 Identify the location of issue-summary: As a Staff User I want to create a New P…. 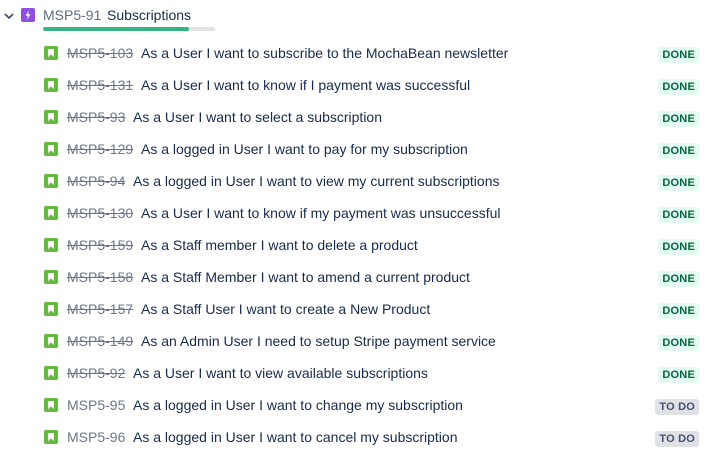
(285, 309).